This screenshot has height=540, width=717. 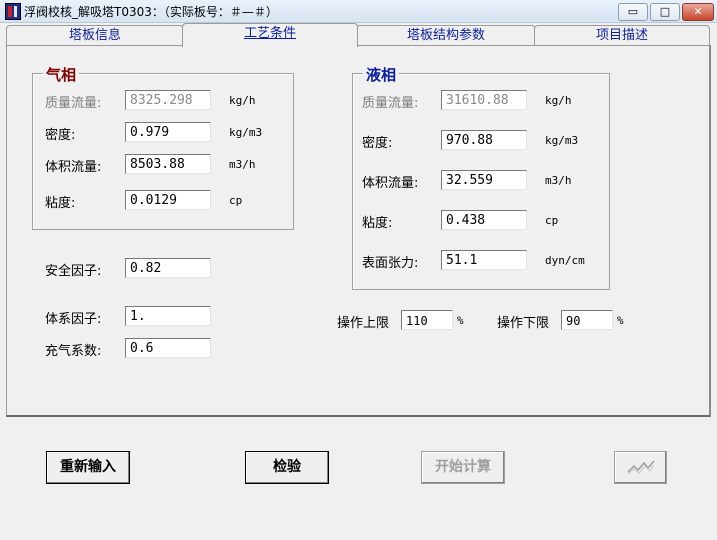 What do you see at coordinates (565, 260) in the screenshot?
I see `liquid-surface-tension-unit: dyn/cm` at bounding box center [565, 260].